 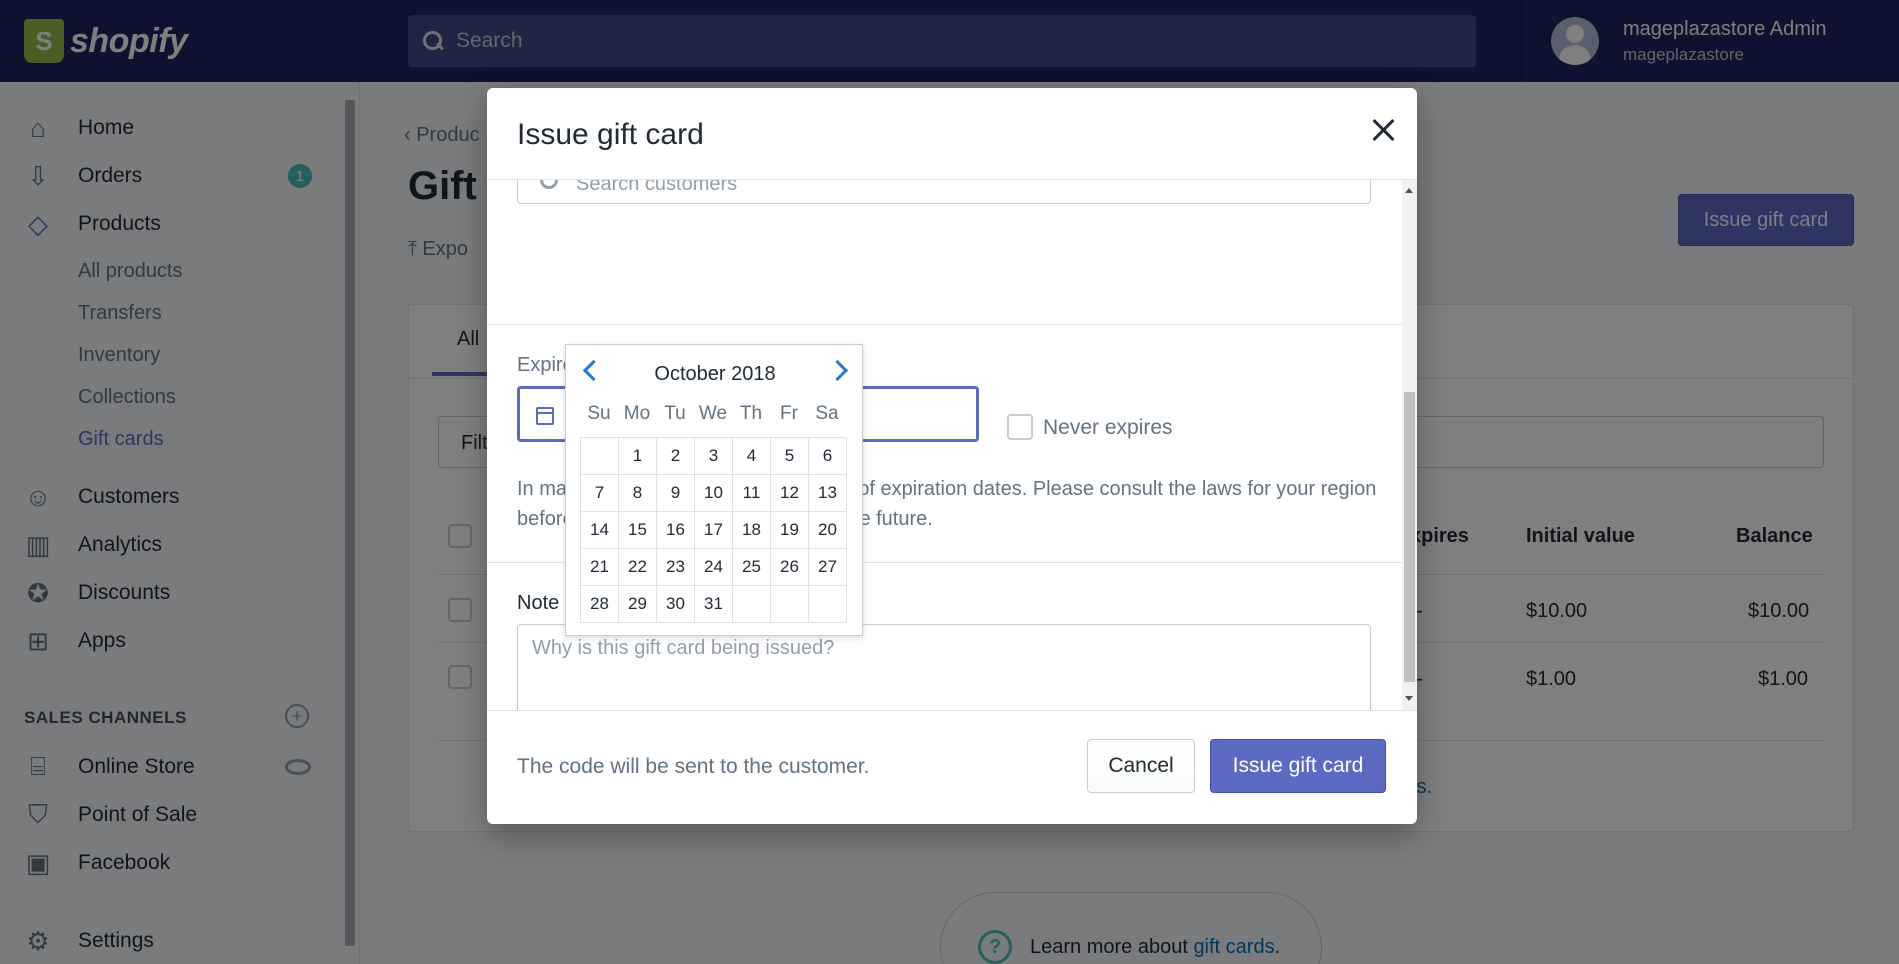 I want to click on calendar-day: 6, so click(x=827, y=456).